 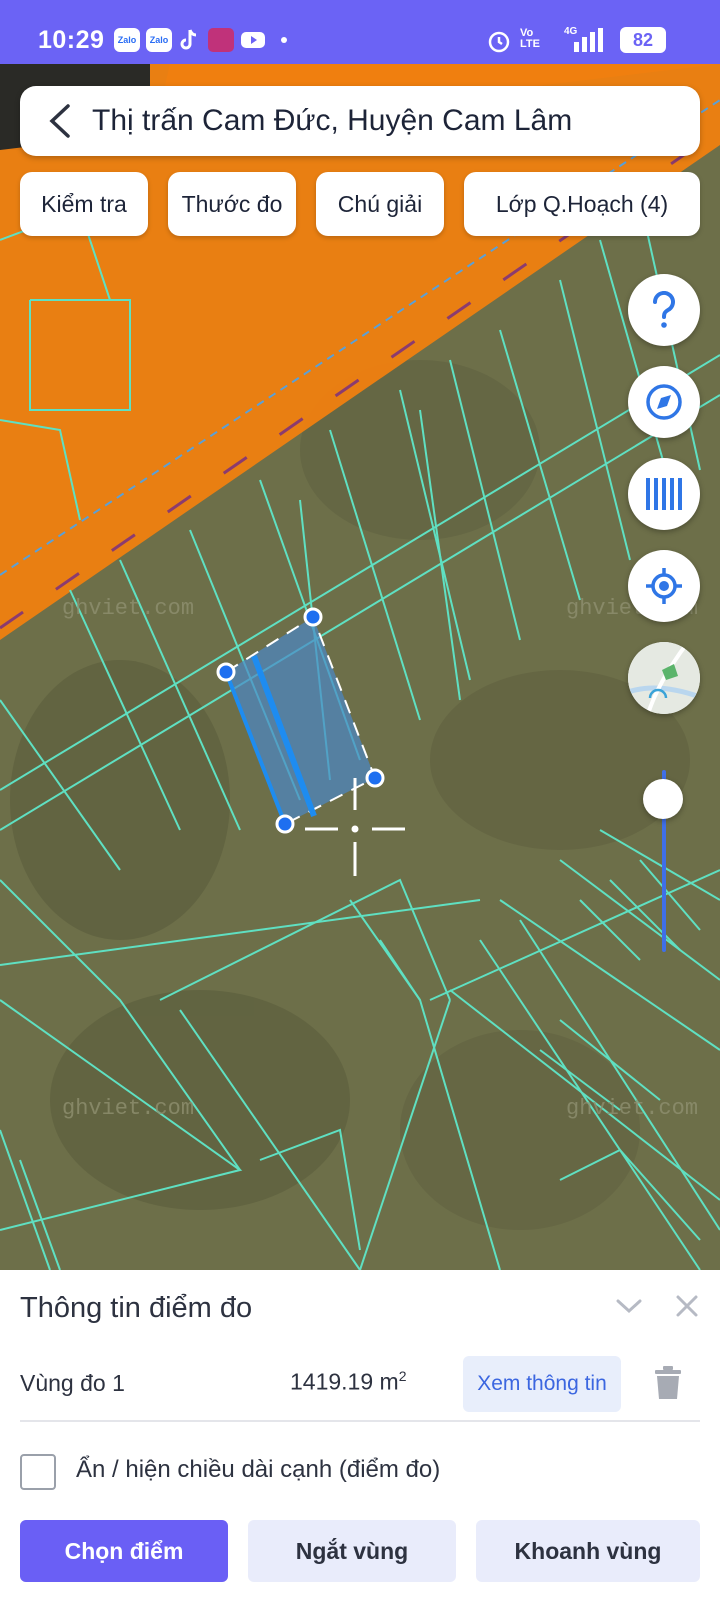 I want to click on volte-label: Vo LTE, so click(x=530, y=38).